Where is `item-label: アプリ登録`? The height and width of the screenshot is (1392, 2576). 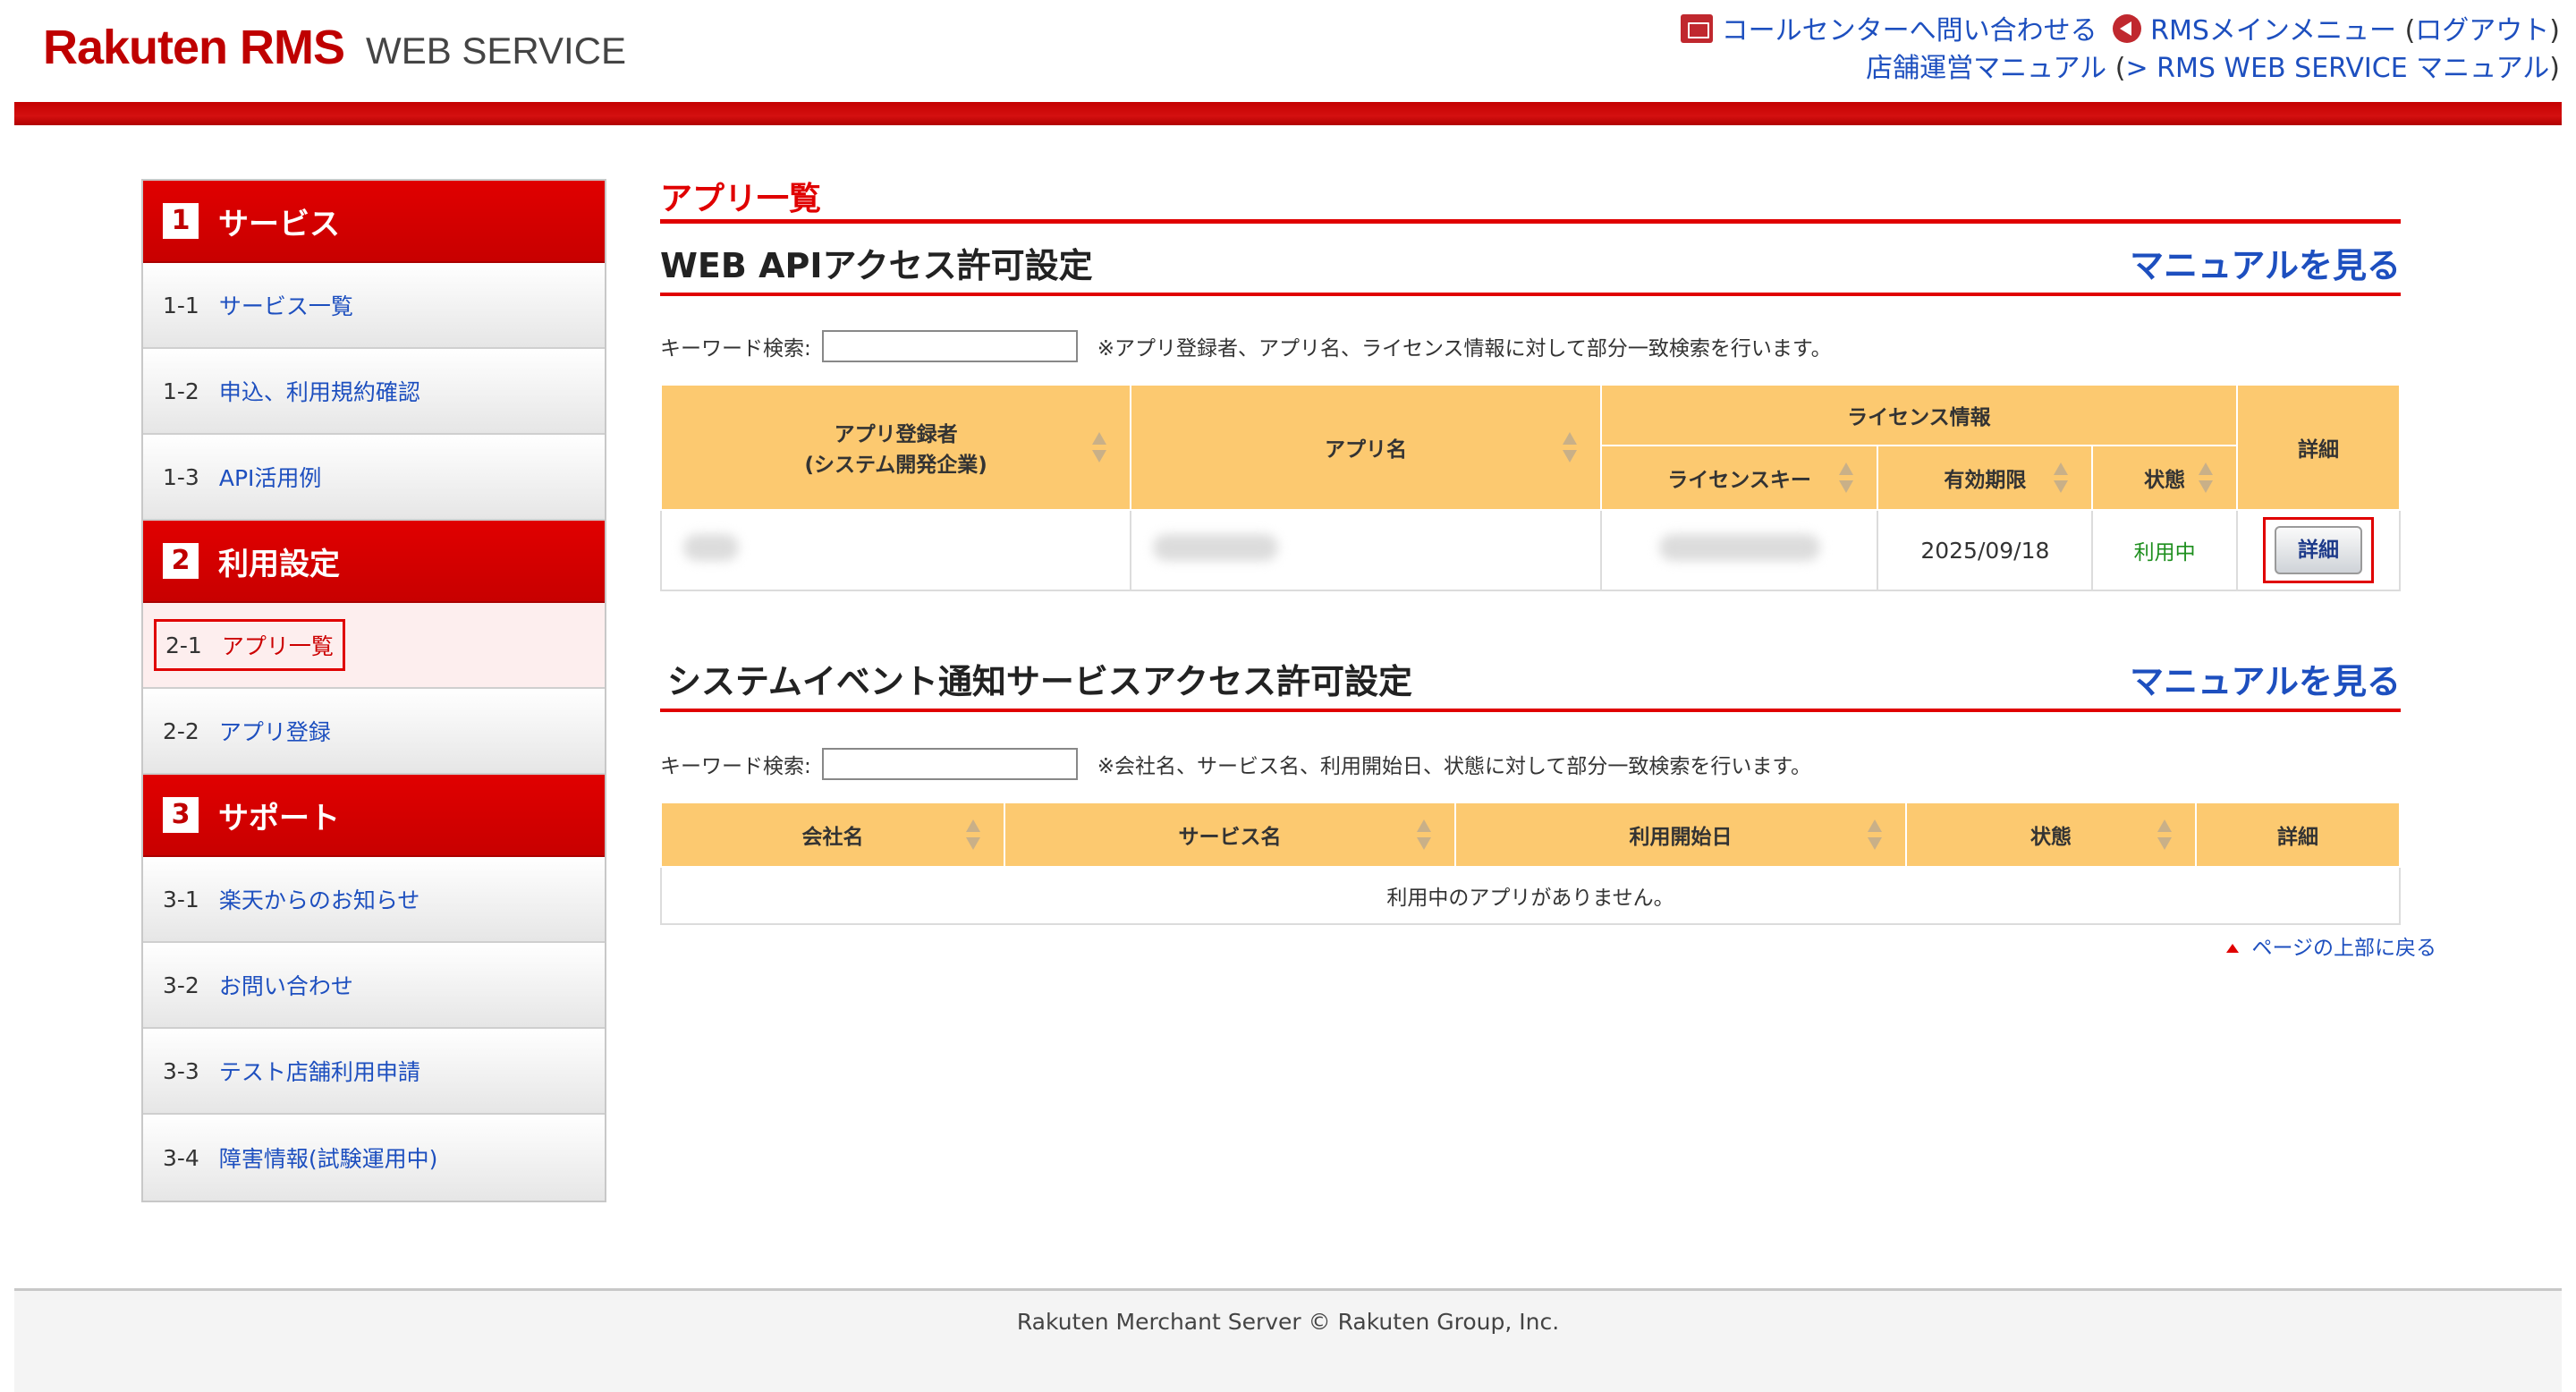
item-label: アプリ登録 is located at coordinates (275, 731).